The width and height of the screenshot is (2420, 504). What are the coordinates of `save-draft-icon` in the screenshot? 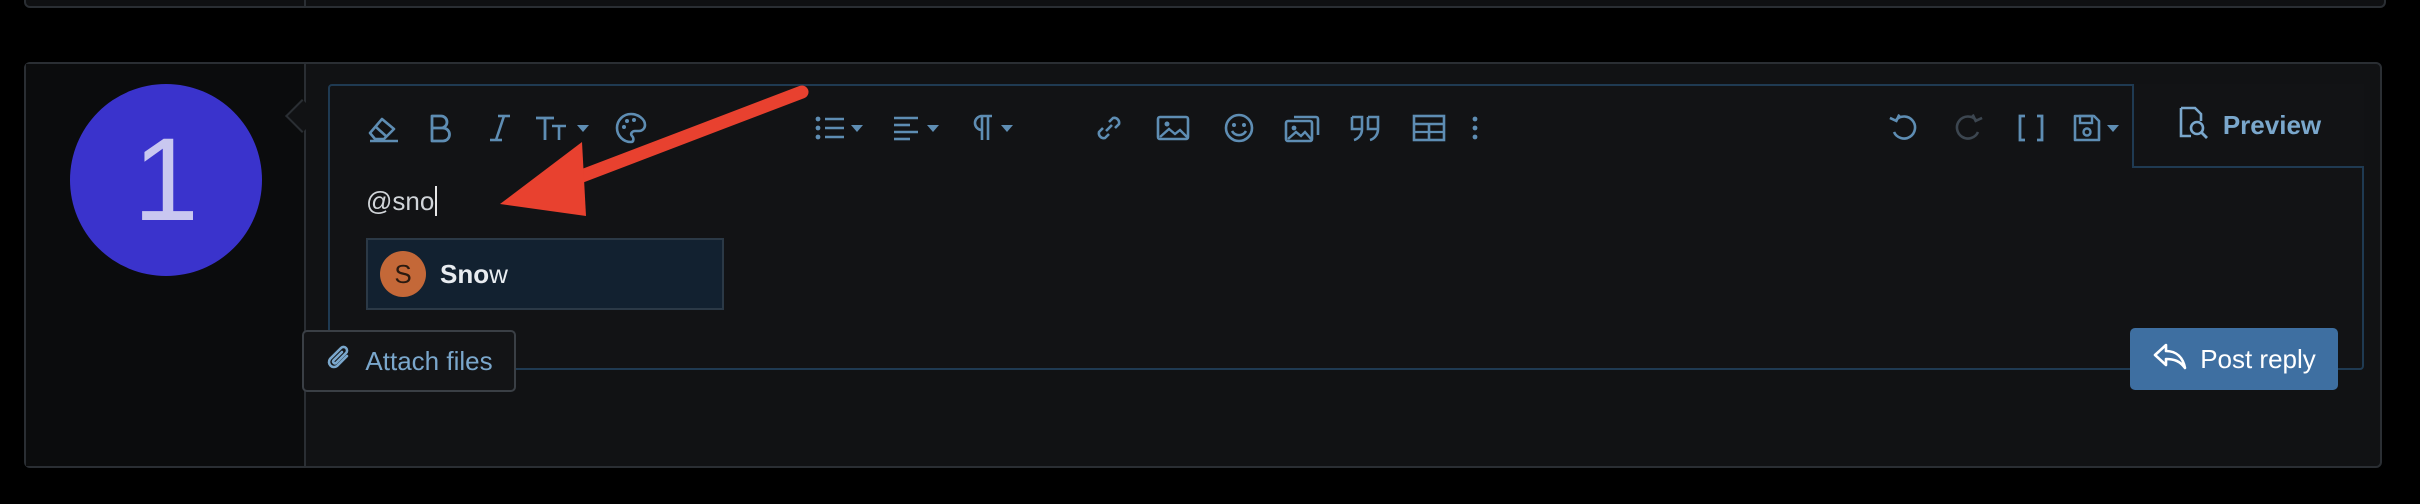 It's located at (2095, 128).